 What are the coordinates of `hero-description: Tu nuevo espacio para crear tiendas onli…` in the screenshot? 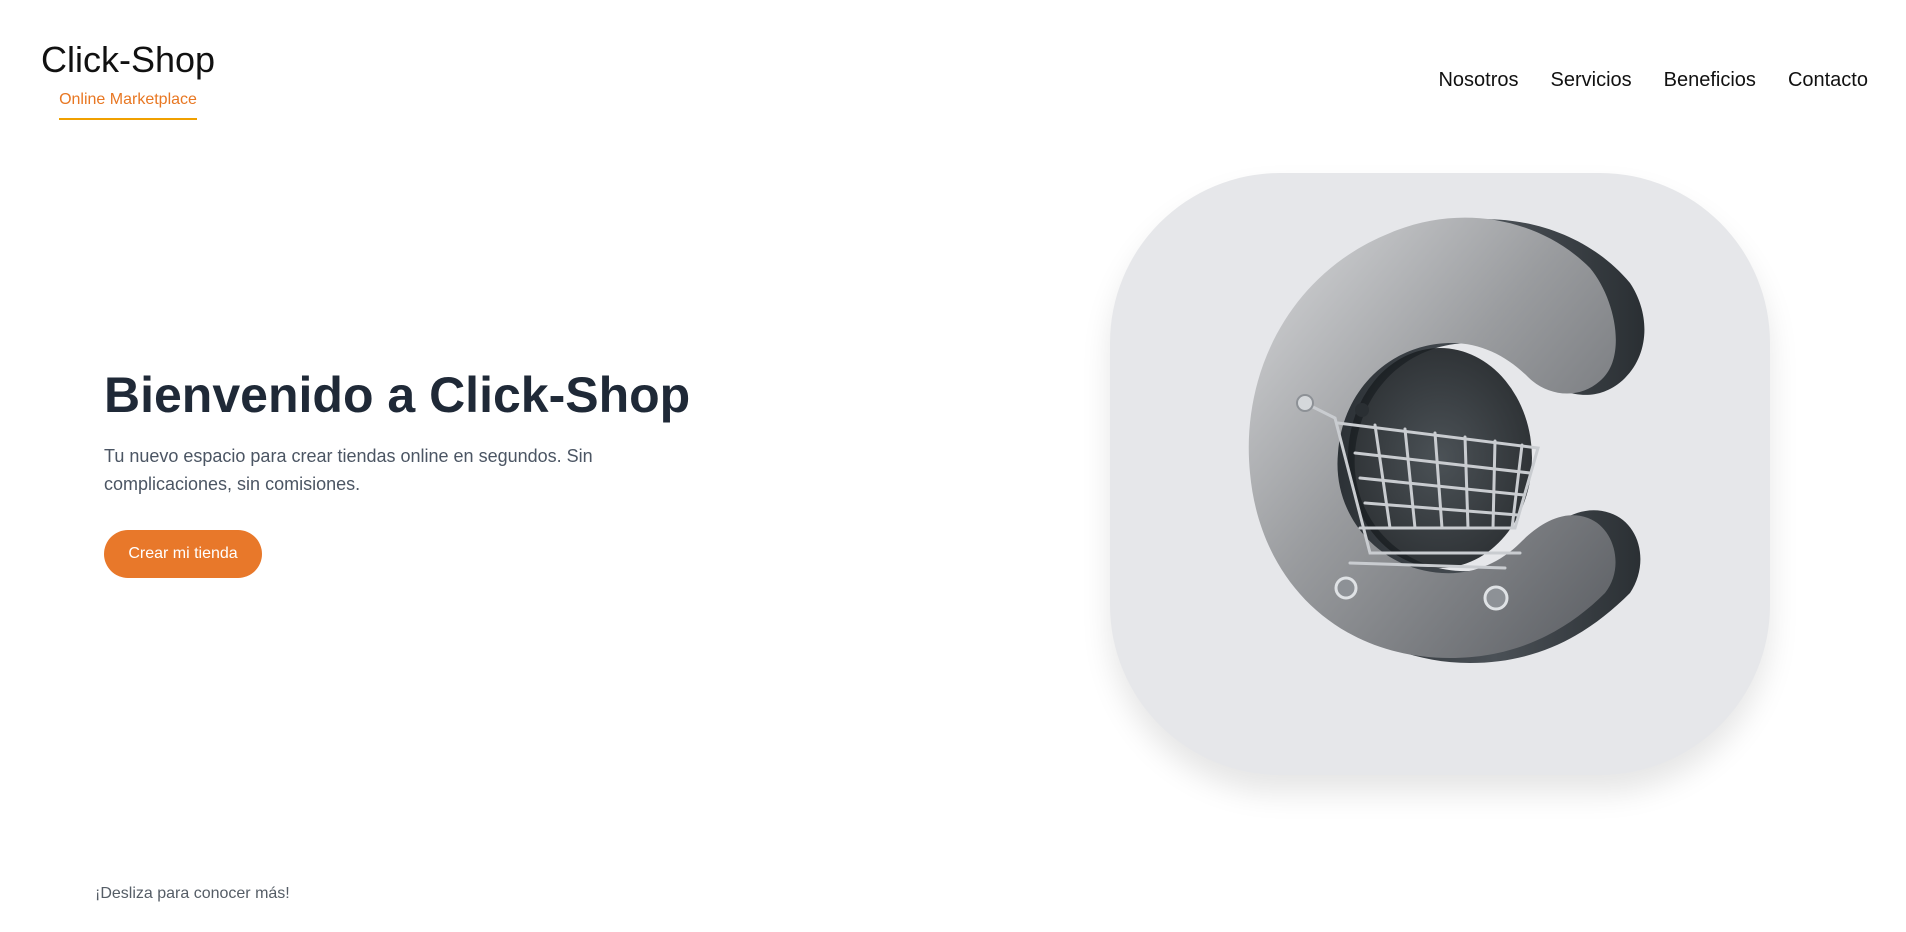 It's located at (348, 470).